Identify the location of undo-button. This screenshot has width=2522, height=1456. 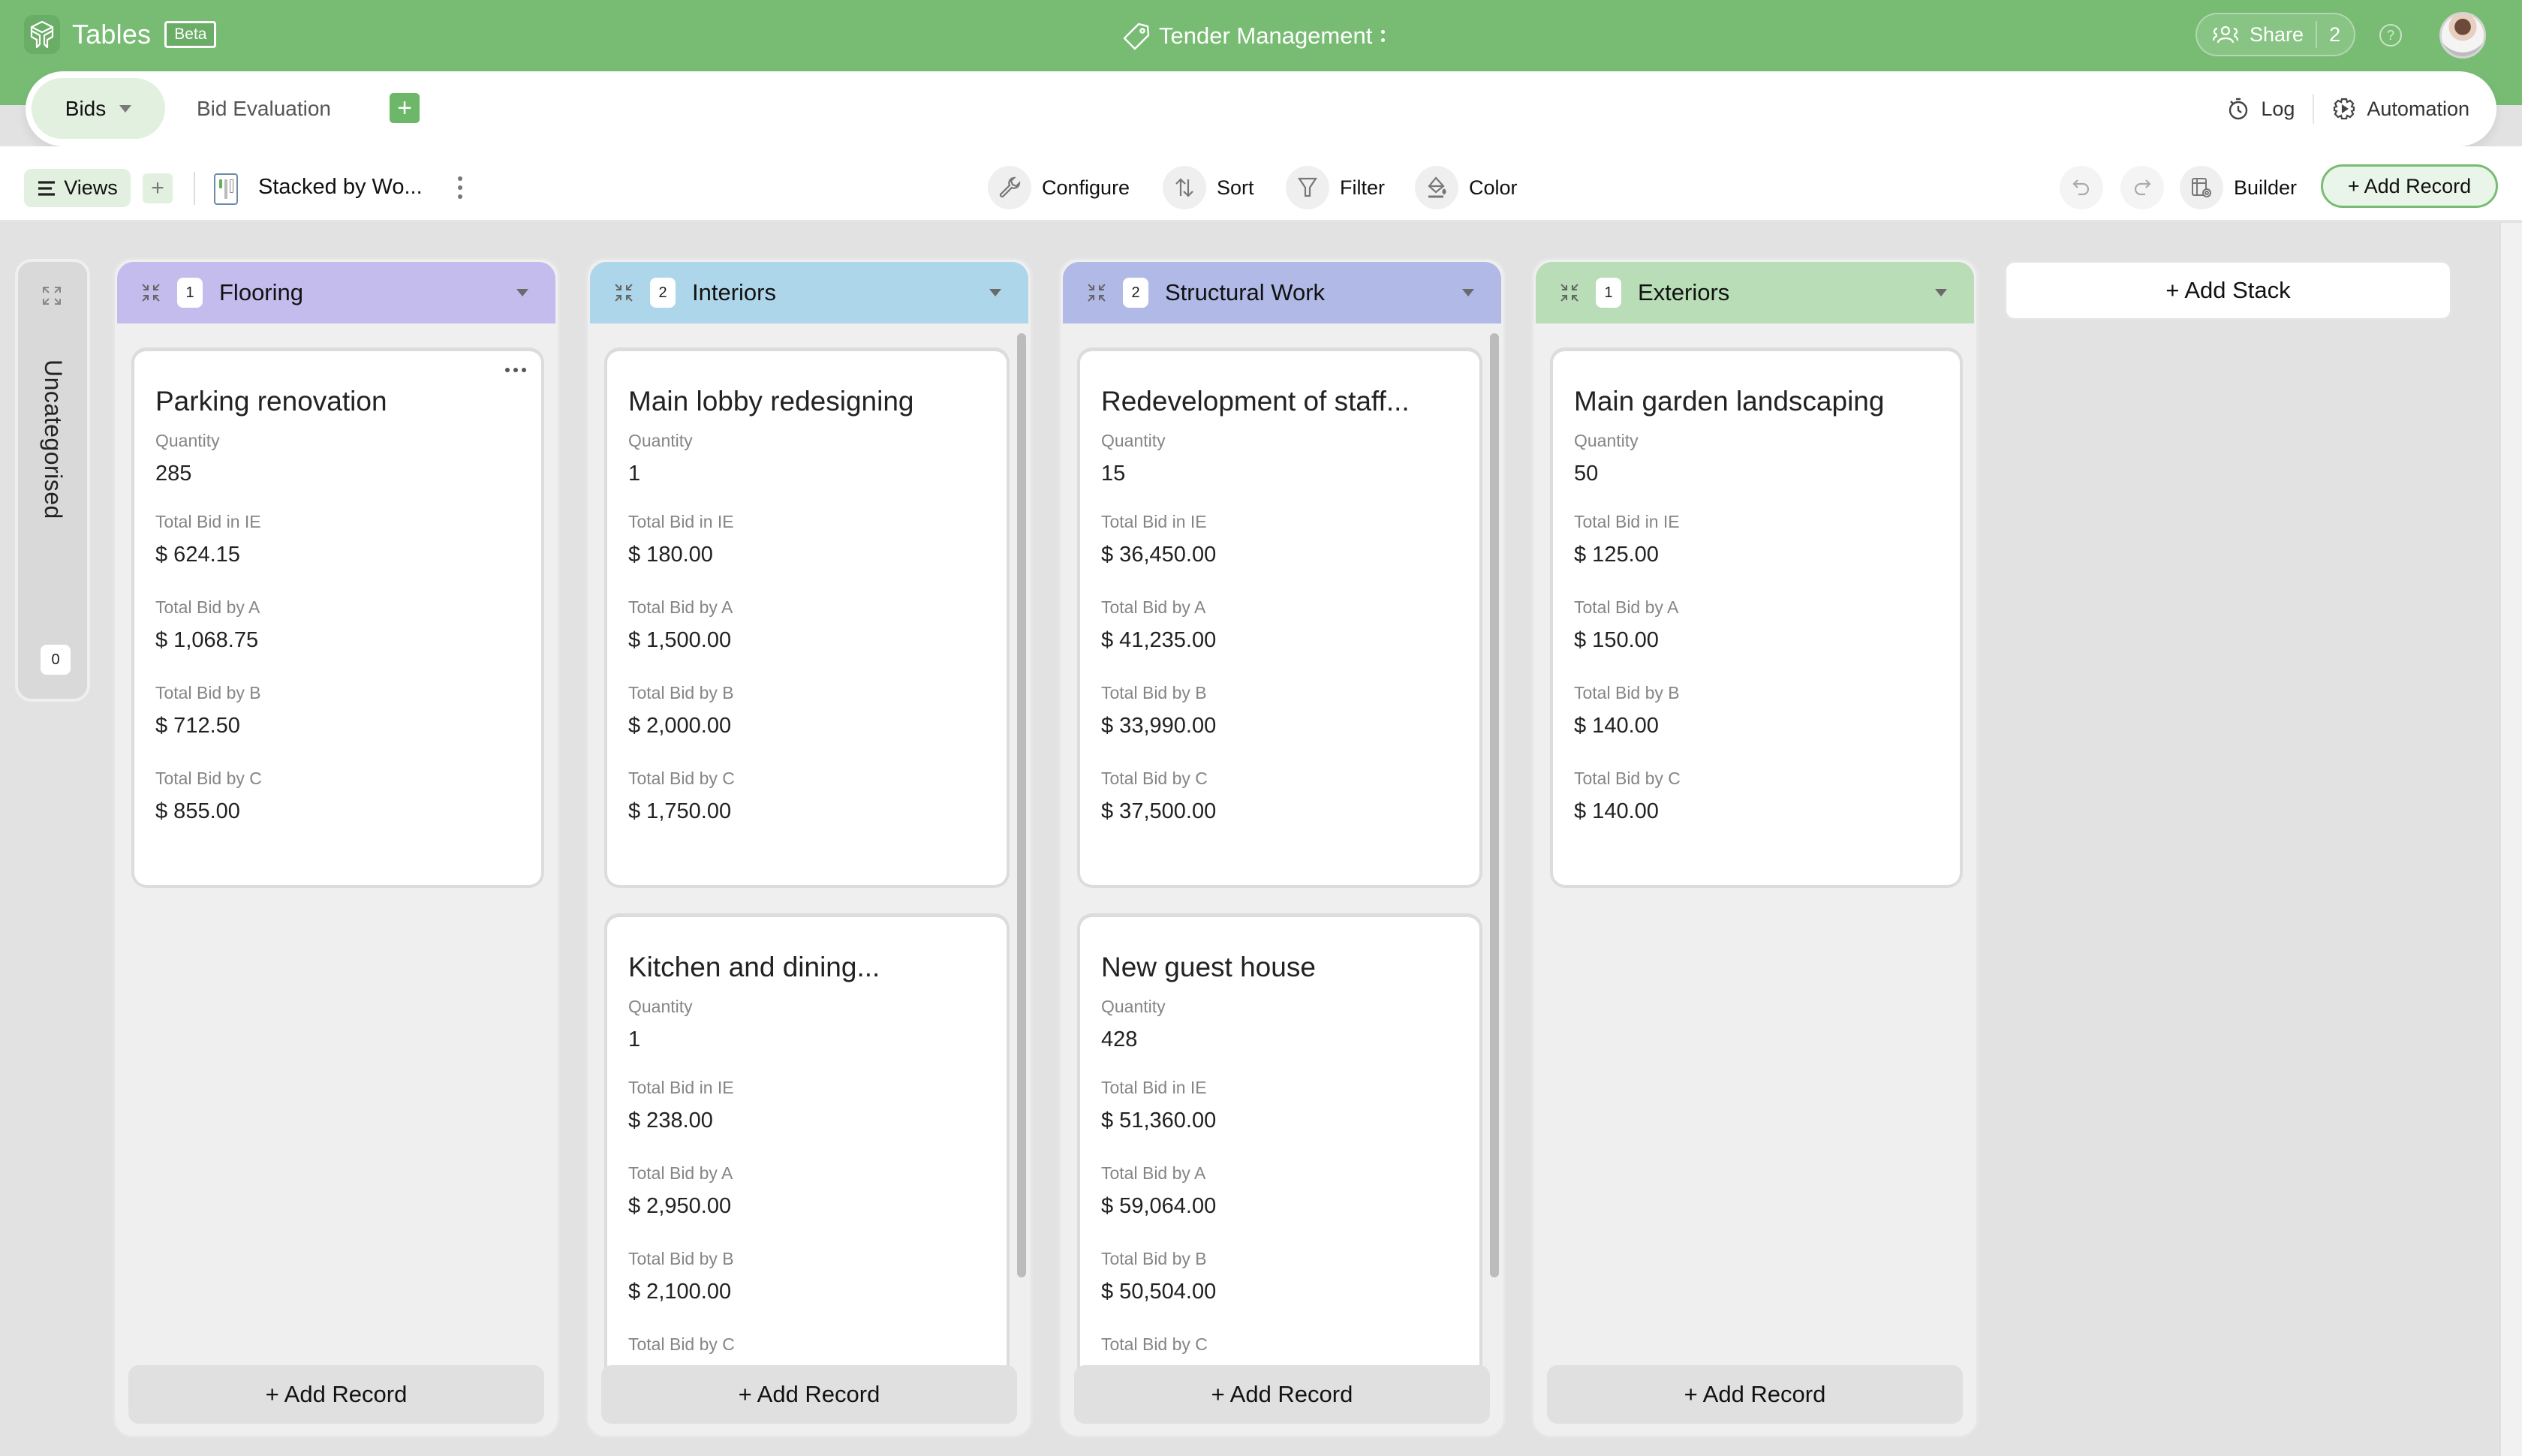
(2087, 187).